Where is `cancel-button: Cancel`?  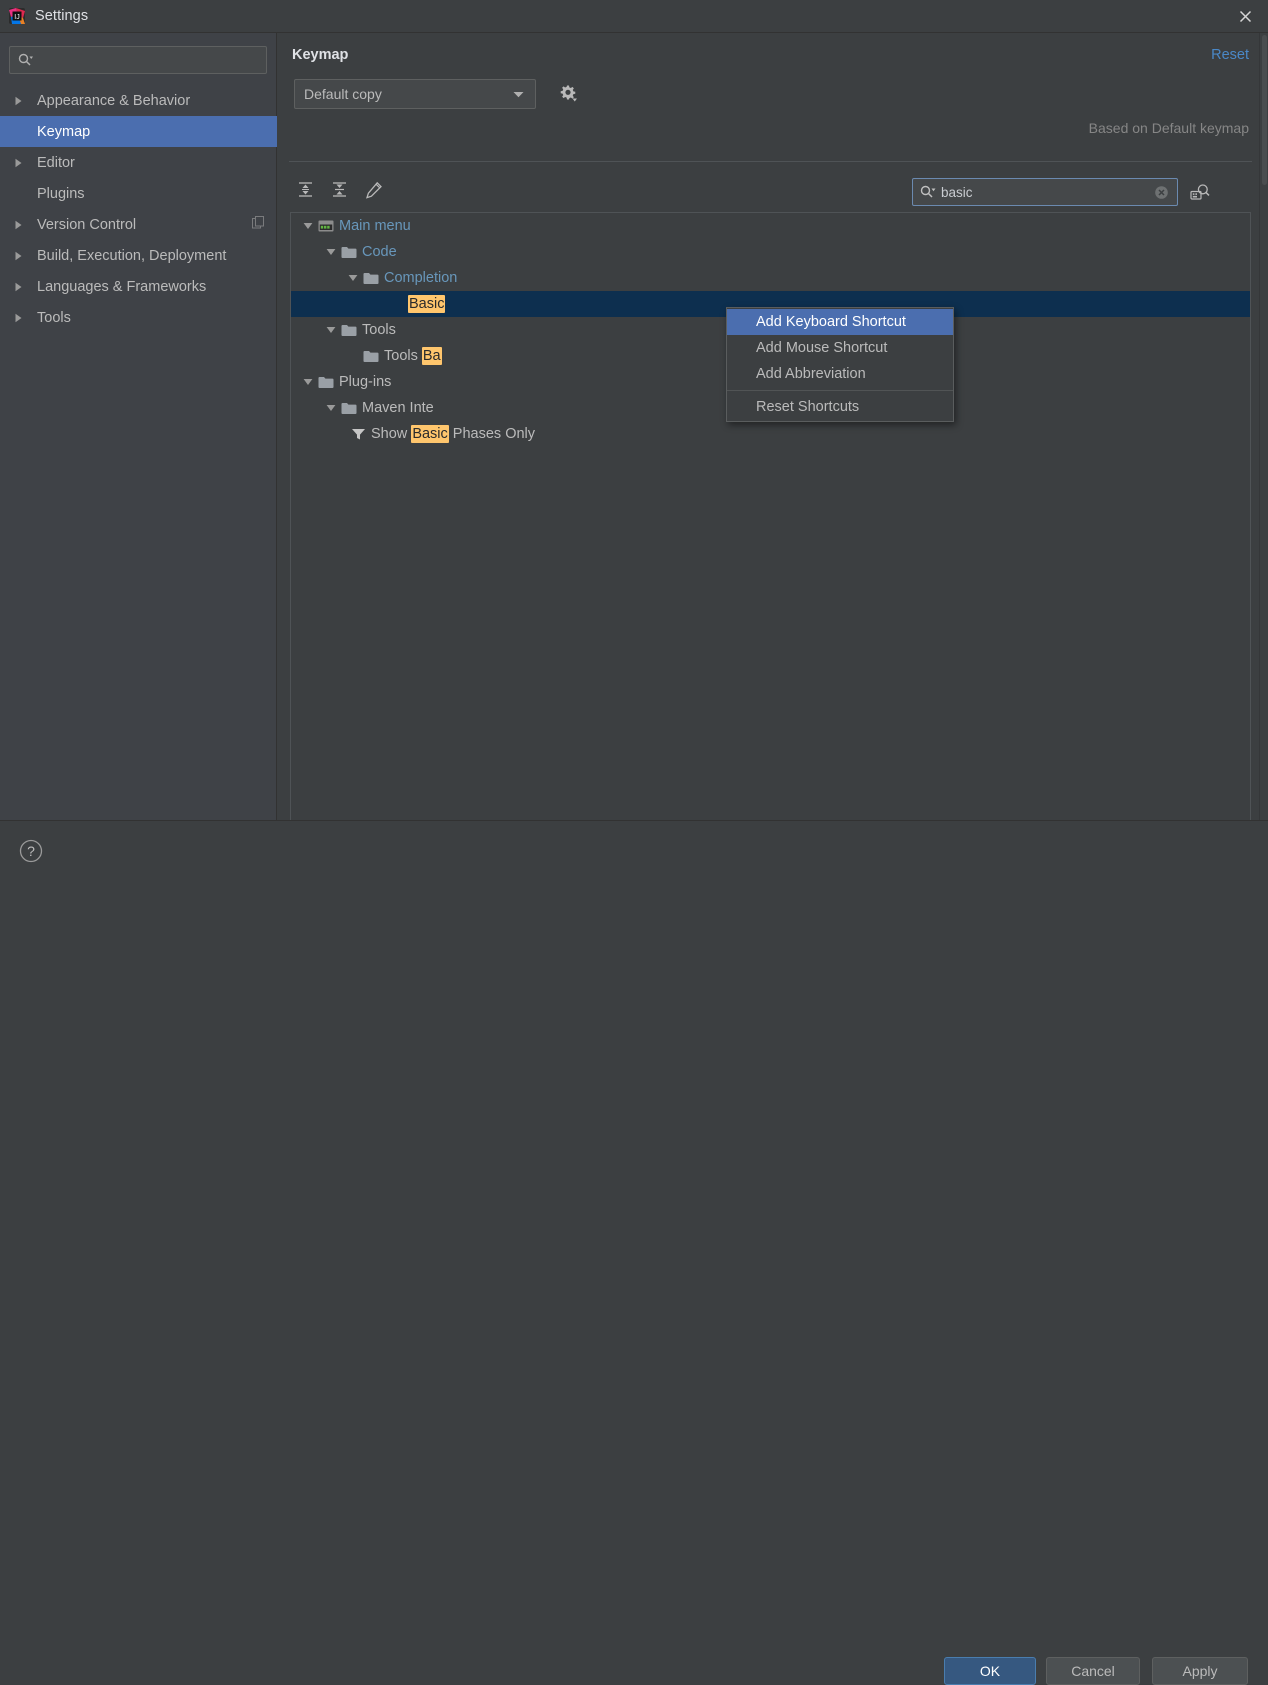 cancel-button: Cancel is located at coordinates (1093, 1671).